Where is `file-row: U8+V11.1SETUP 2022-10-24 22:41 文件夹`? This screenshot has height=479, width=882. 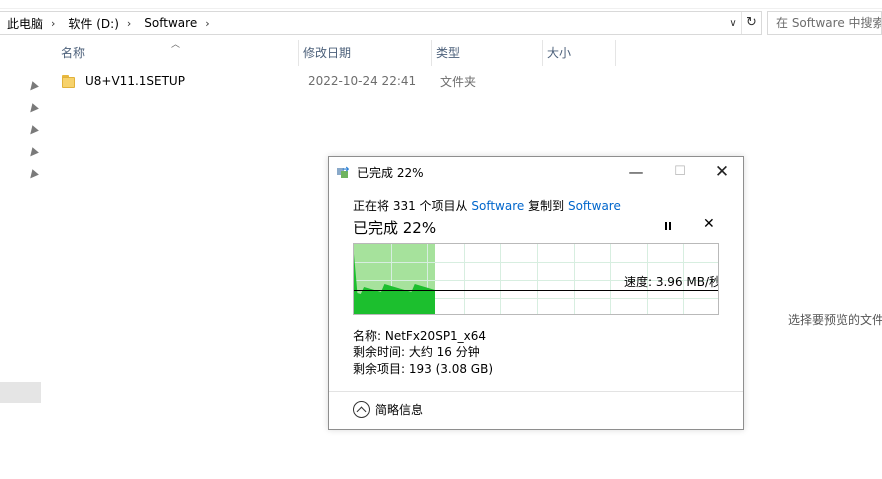
file-row: U8+V11.1SETUP 2022-10-24 22:41 文件夹 is located at coordinates (337, 81).